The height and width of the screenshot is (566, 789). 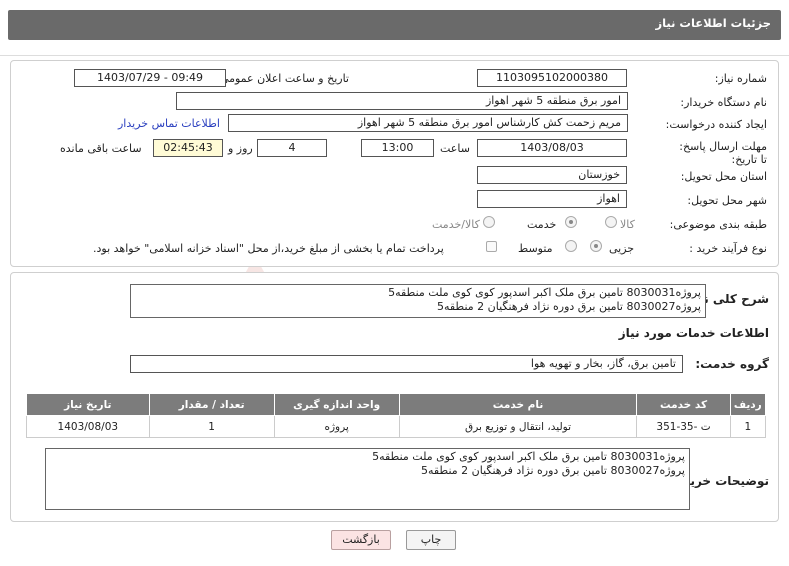 I want to click on print-button: چاپ, so click(x=431, y=540).